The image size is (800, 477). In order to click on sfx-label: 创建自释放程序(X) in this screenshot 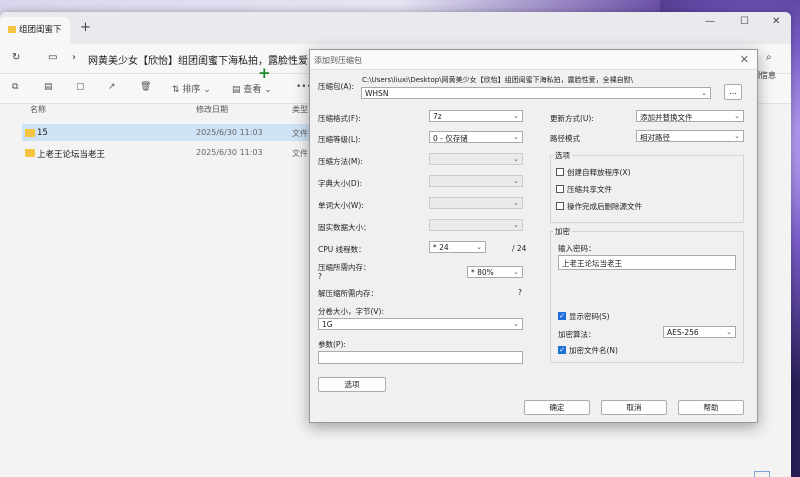, I will do `click(599, 172)`.